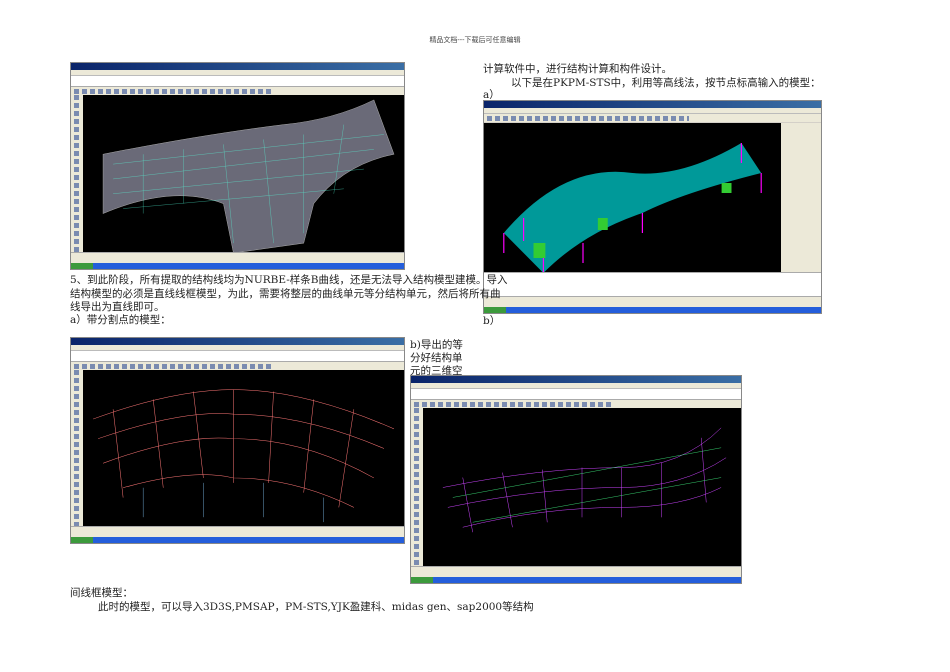 The image size is (950, 672). I want to click on split-point-model-image, so click(243, 456).